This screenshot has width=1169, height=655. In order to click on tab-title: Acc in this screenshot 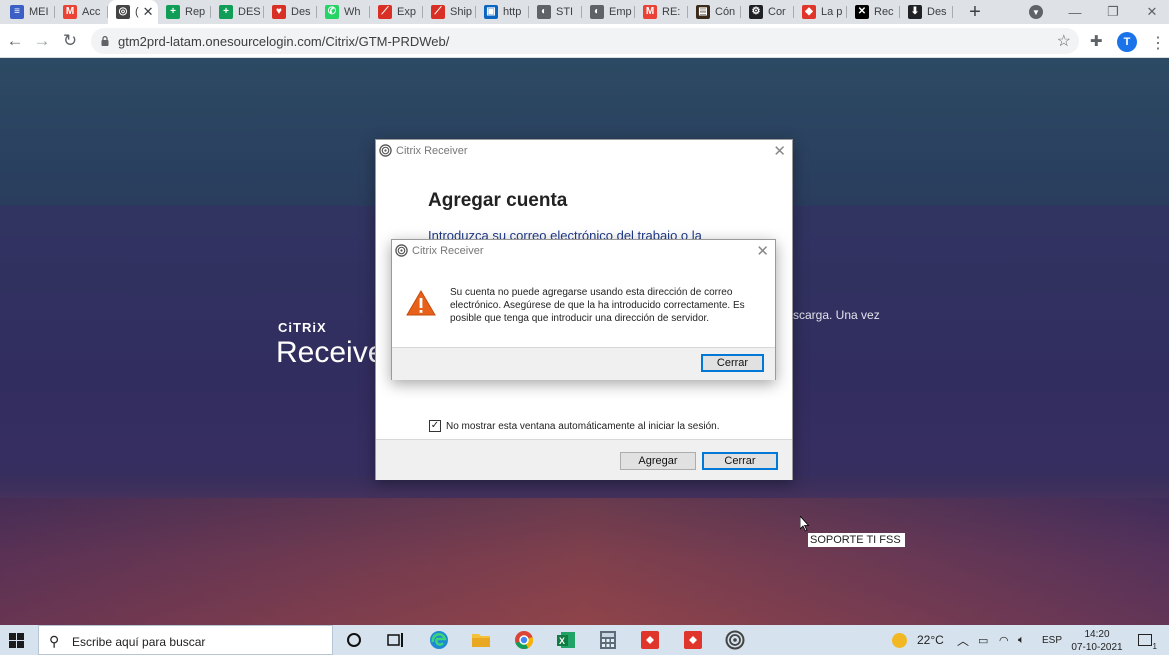, I will do `click(91, 12)`.